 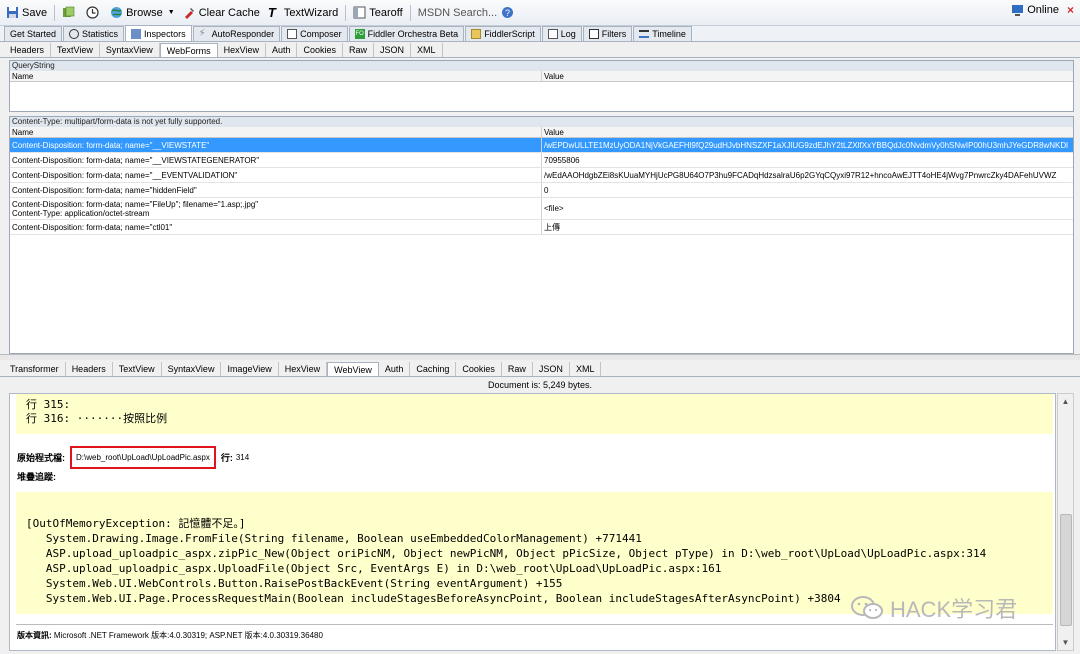 I want to click on statistics-icon, so click(x=74, y=34).